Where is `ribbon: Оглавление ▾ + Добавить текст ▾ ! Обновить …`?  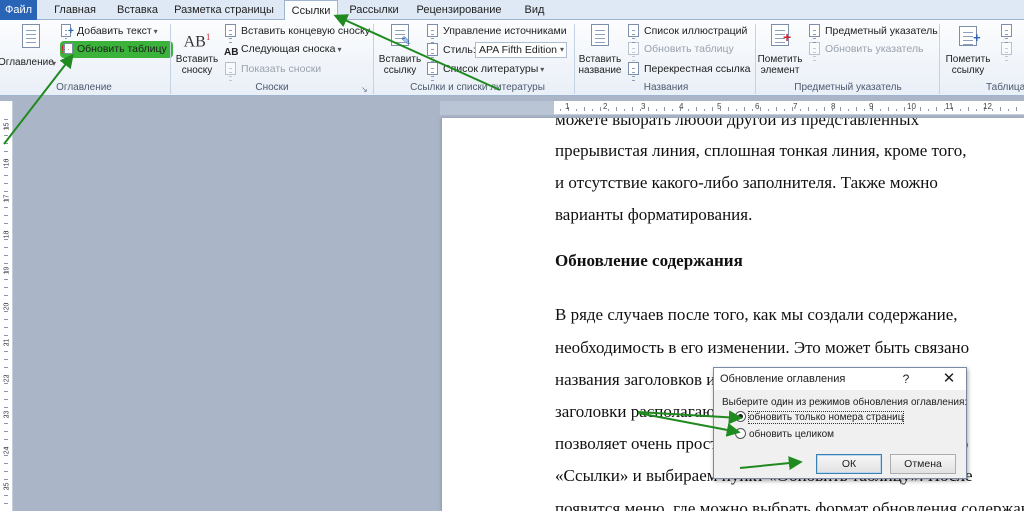 ribbon: Оглавление ▾ + Добавить текст ▾ ! Обновить … is located at coordinates (512, 58).